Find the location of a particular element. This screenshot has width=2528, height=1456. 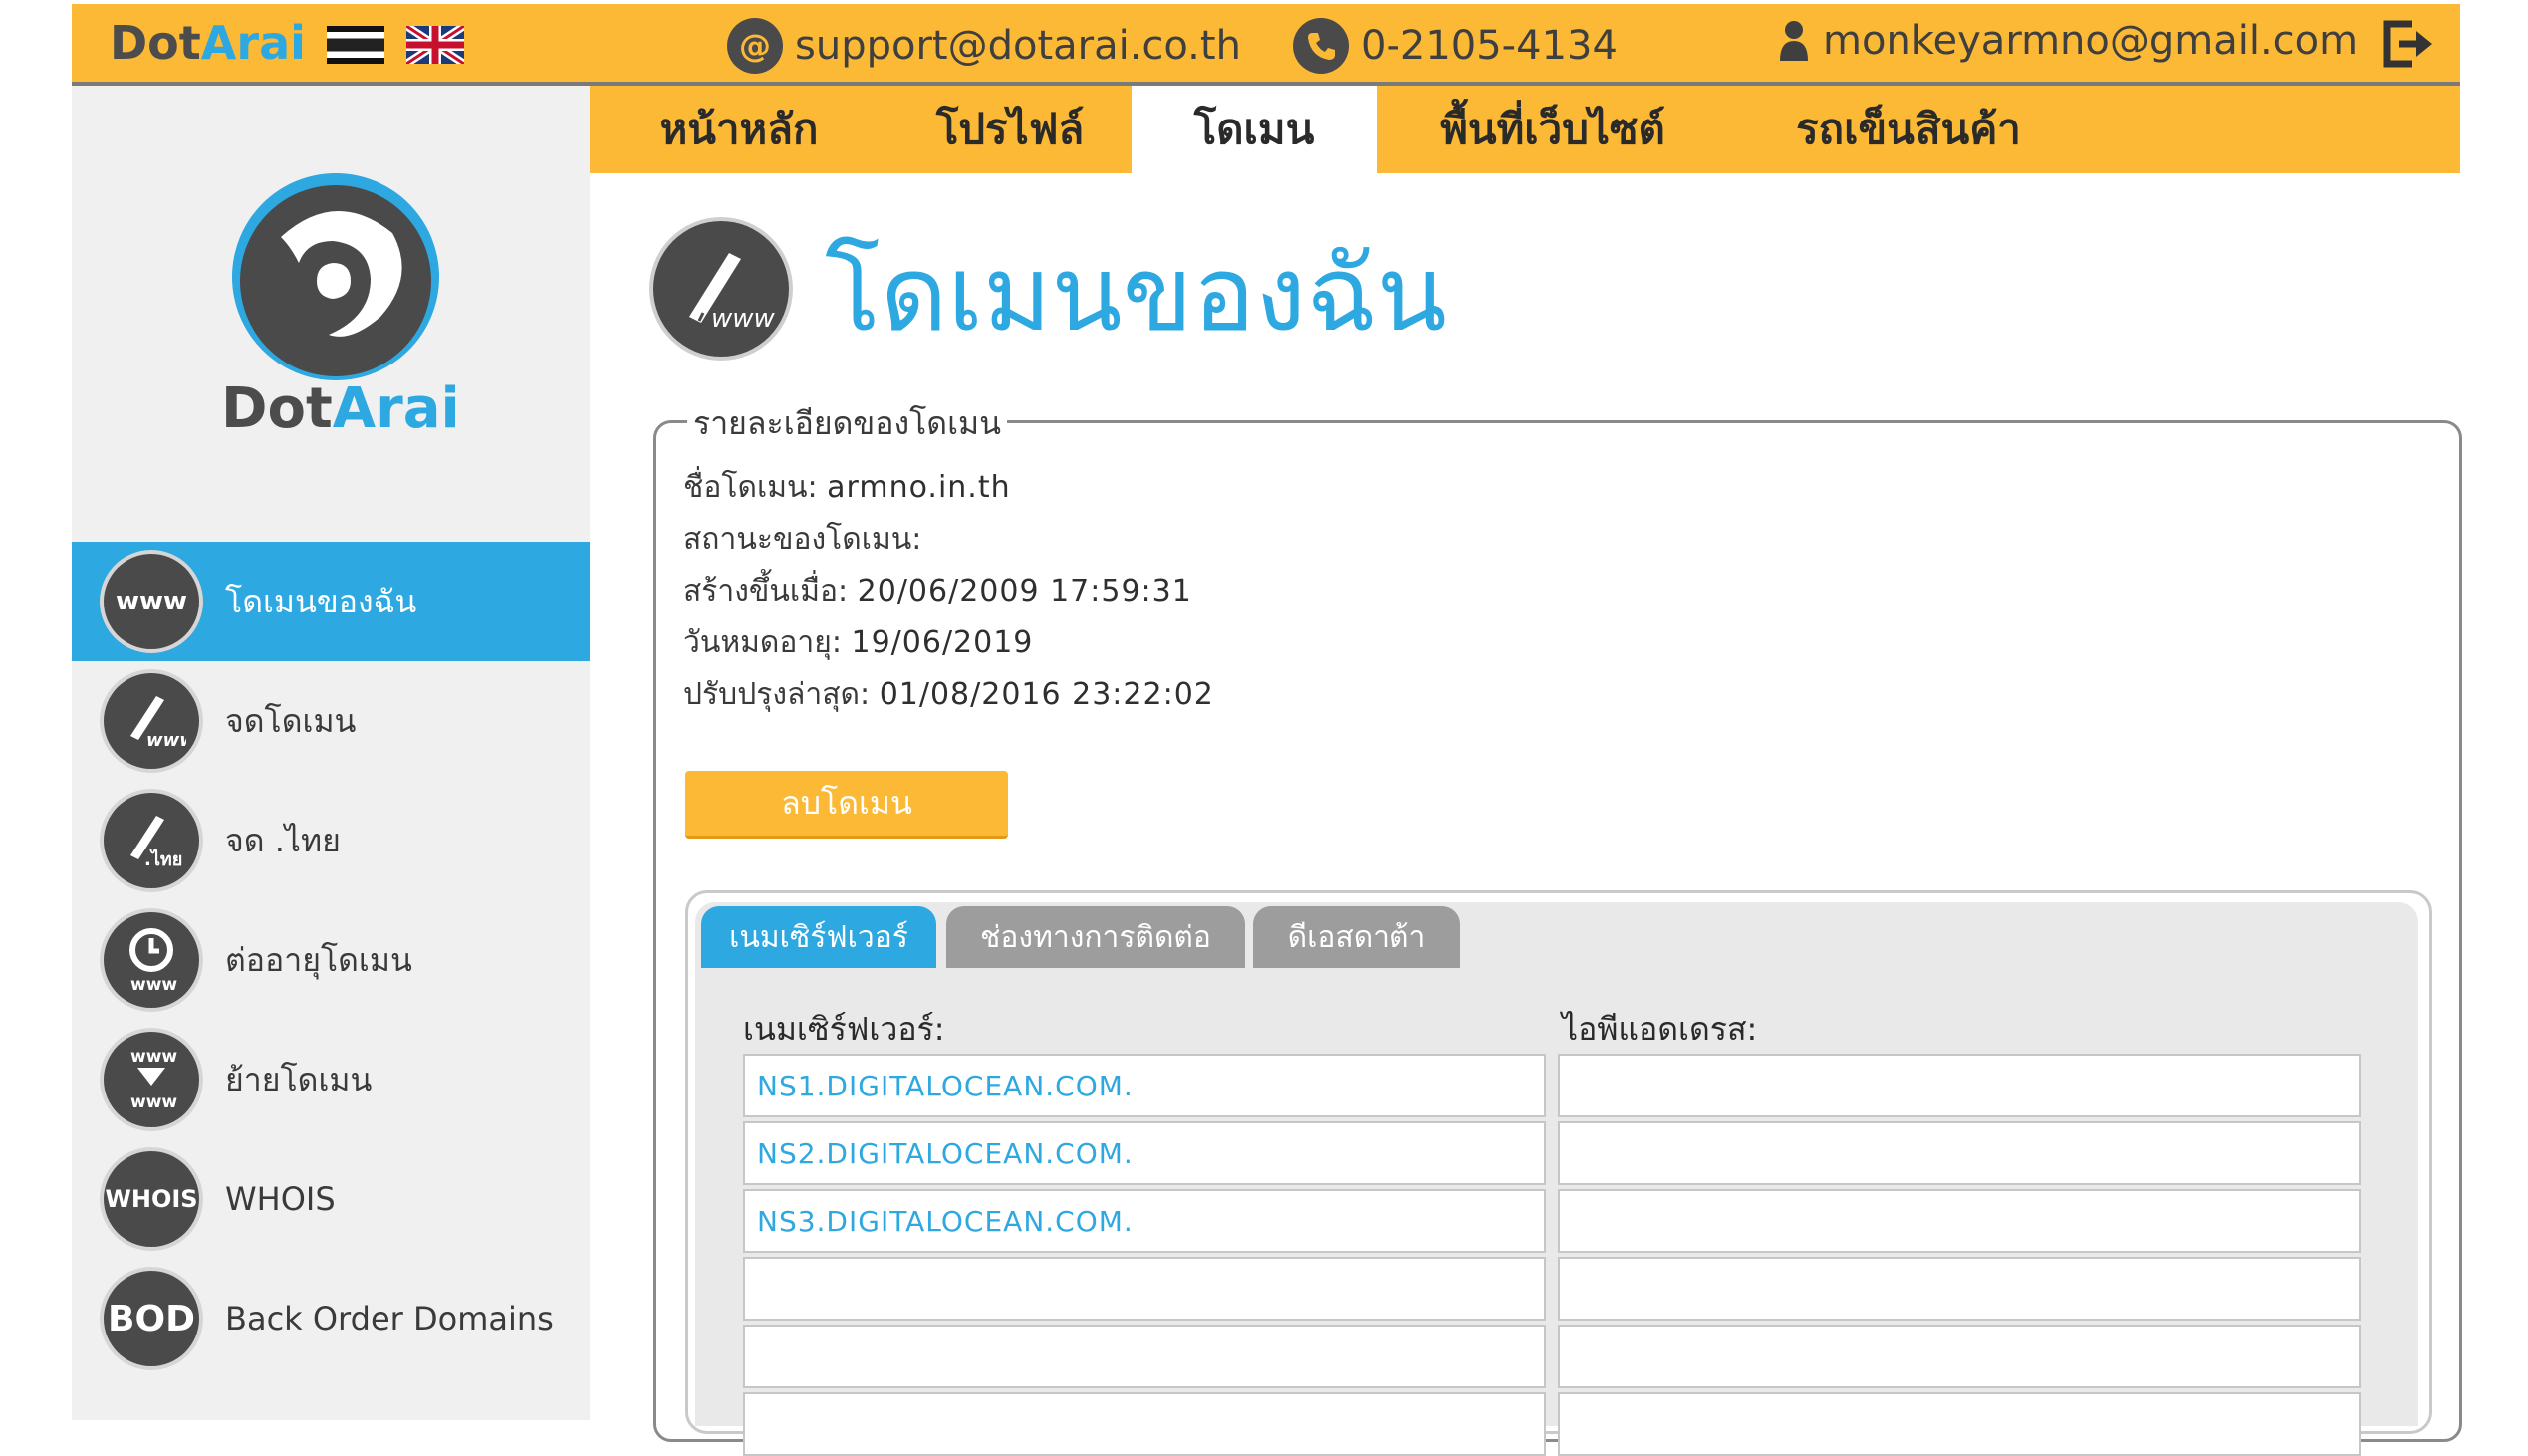

uk-flag-icon is located at coordinates (435, 45).